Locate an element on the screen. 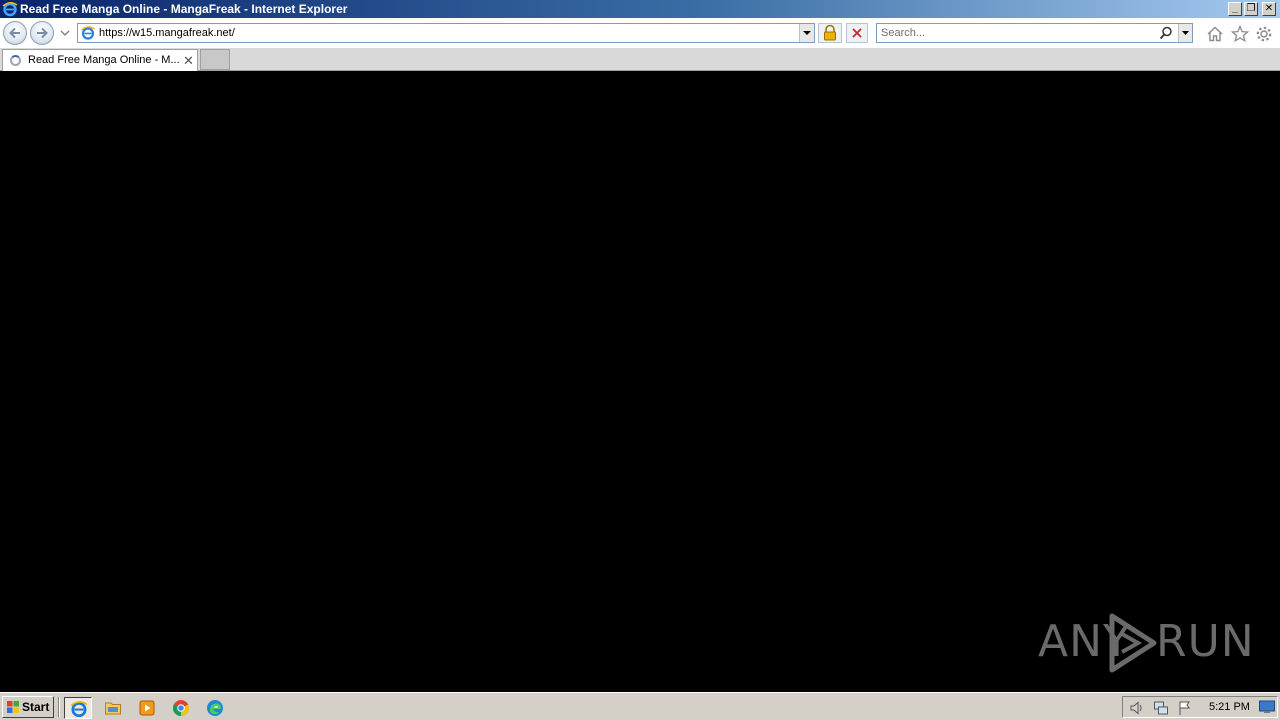  navigation-bar is located at coordinates (640, 33).